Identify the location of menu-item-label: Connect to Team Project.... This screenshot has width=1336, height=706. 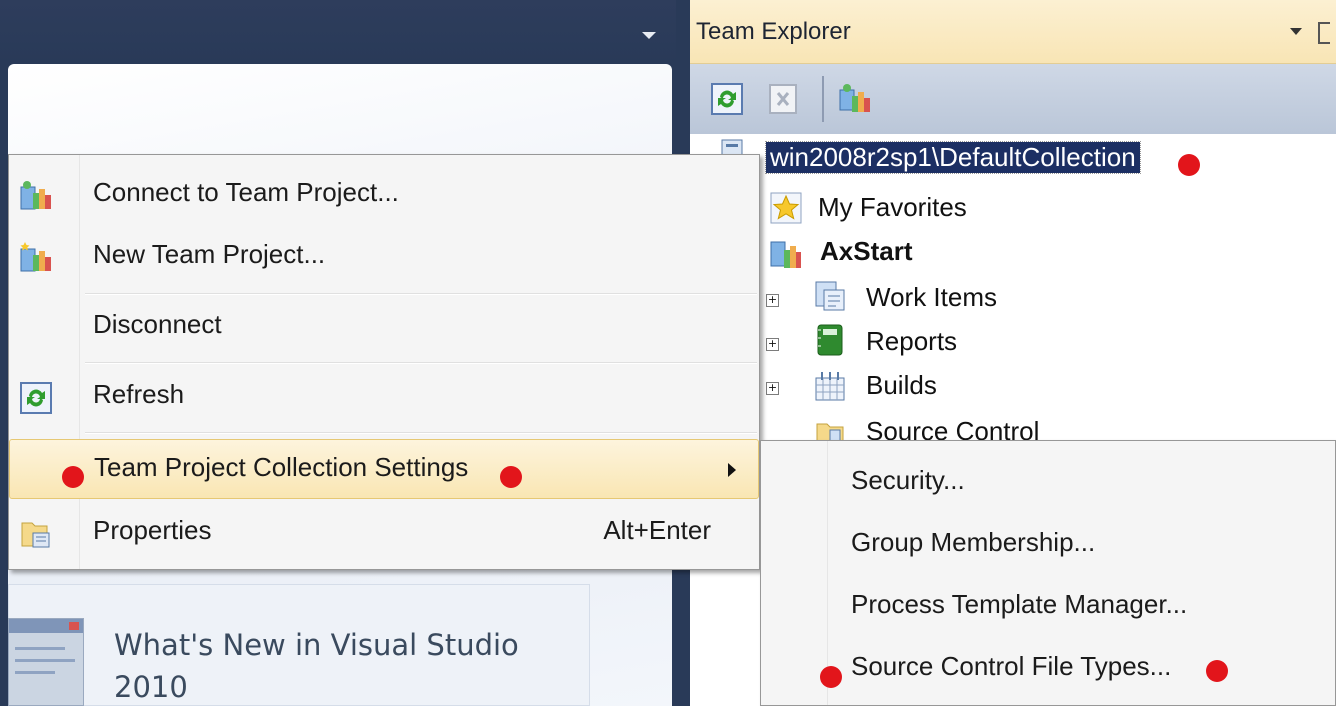
(246, 192).